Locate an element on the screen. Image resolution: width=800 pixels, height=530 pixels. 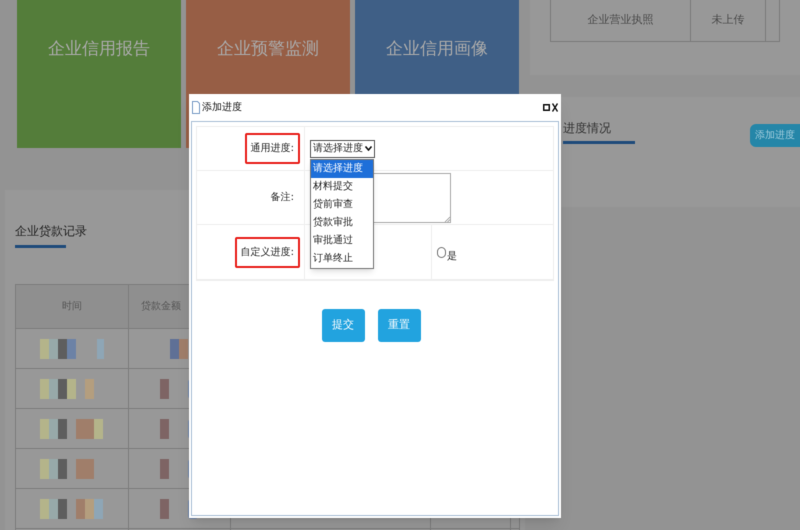
section-title: 企业贷款记录 is located at coordinates (51, 231).